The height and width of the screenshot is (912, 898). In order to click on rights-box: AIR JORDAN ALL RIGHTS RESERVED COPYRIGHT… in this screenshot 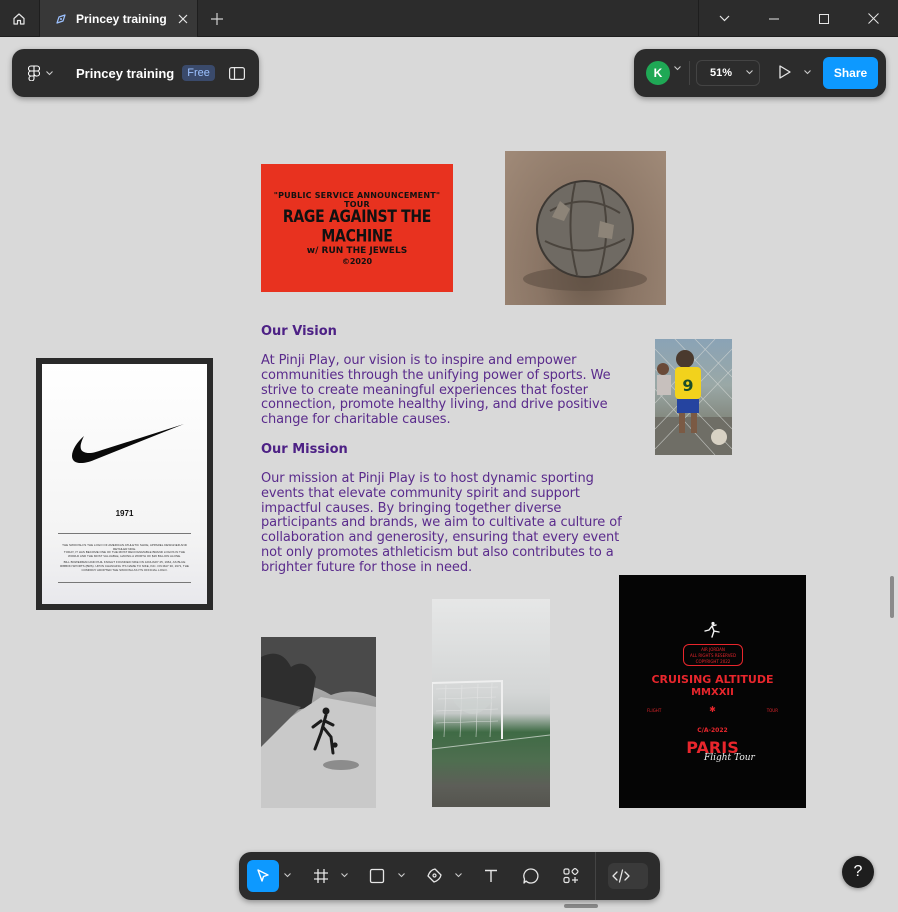, I will do `click(713, 655)`.